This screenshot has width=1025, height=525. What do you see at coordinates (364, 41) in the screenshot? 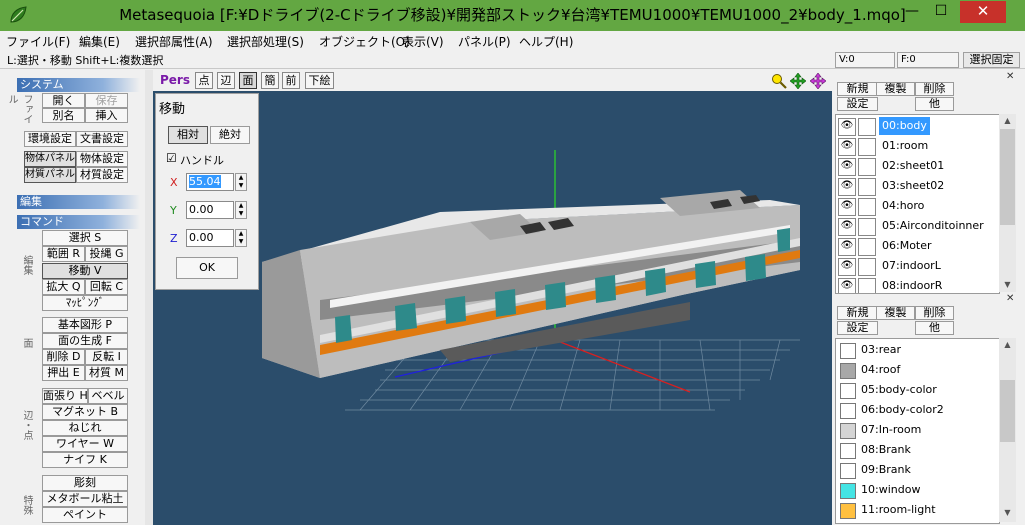
I see `menu-object: オブジェクト(O)` at bounding box center [364, 41].